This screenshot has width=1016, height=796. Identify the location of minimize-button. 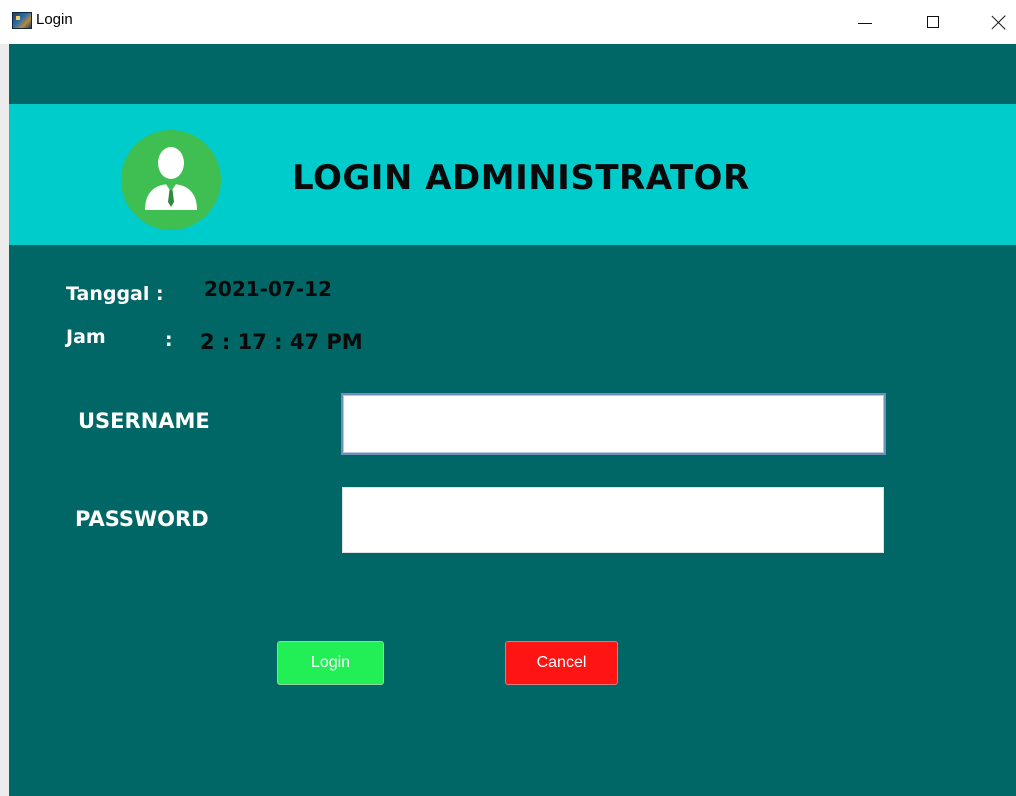
(865, 22).